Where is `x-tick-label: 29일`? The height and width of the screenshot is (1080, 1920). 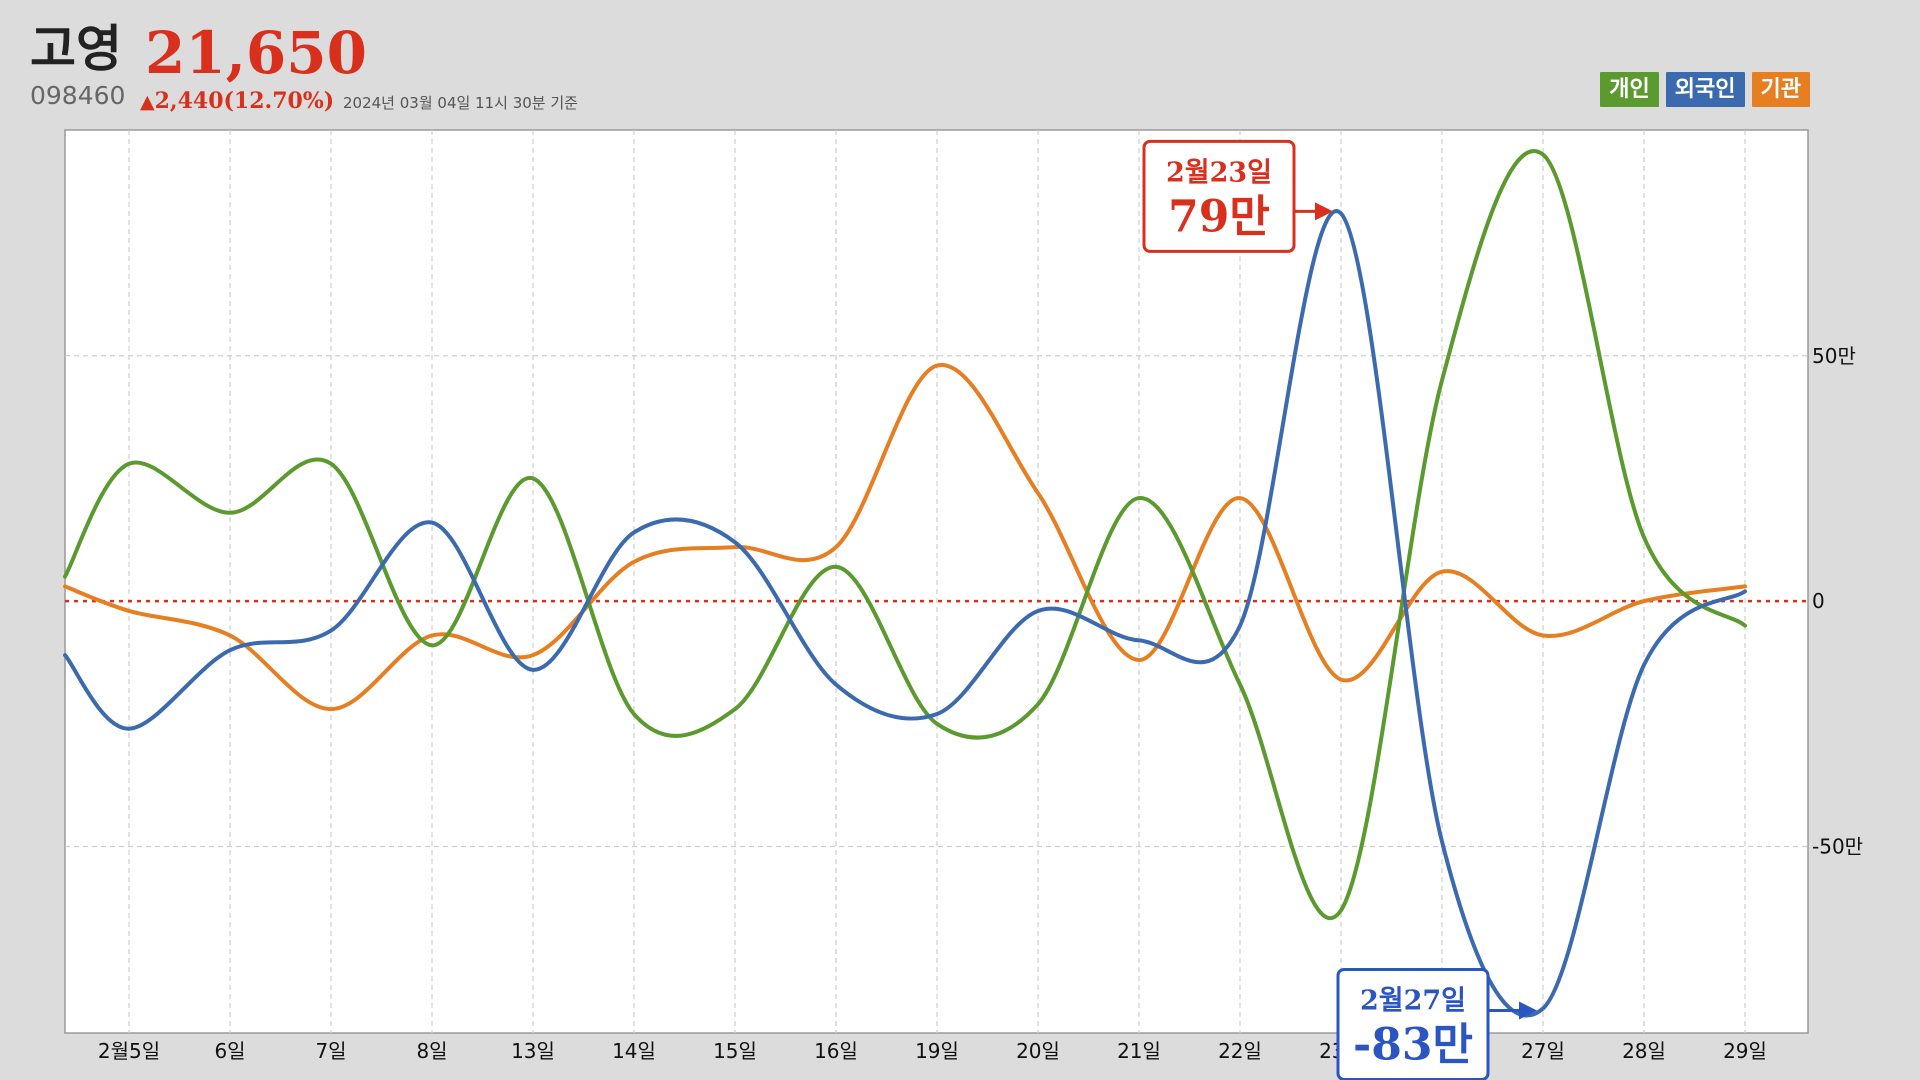 x-tick-label: 29일 is located at coordinates (1745, 1051).